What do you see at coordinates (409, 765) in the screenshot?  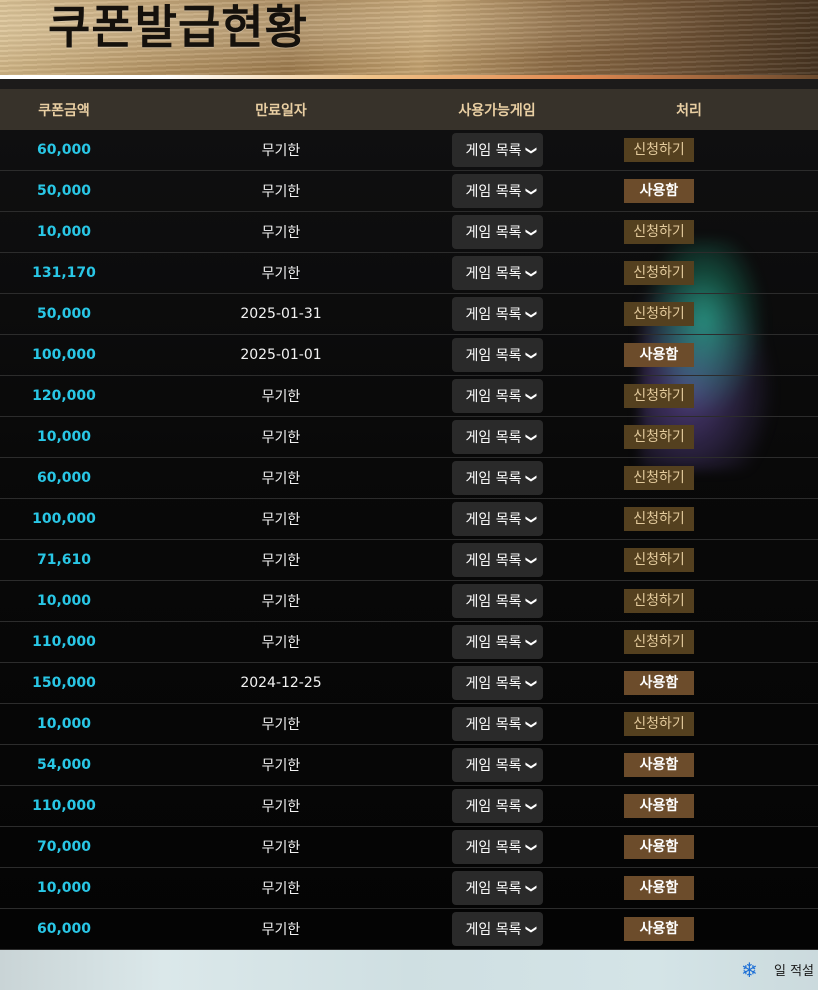 I see `table-row: 54,000 무기한 게임 목록 ❯ 사용함` at bounding box center [409, 765].